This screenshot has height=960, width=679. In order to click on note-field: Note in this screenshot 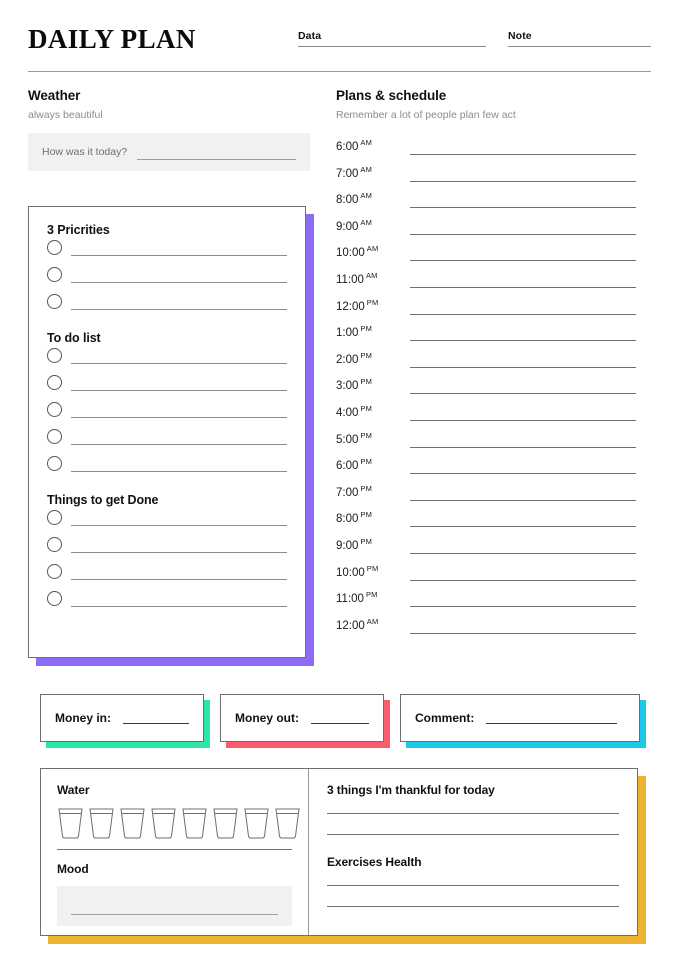, I will do `click(579, 38)`.